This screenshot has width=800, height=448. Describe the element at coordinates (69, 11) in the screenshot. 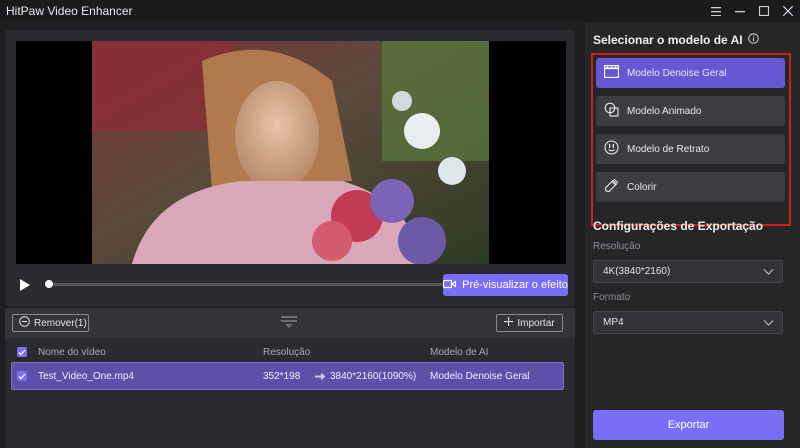

I see `app-title: HitPaw Video Enhancer` at that location.